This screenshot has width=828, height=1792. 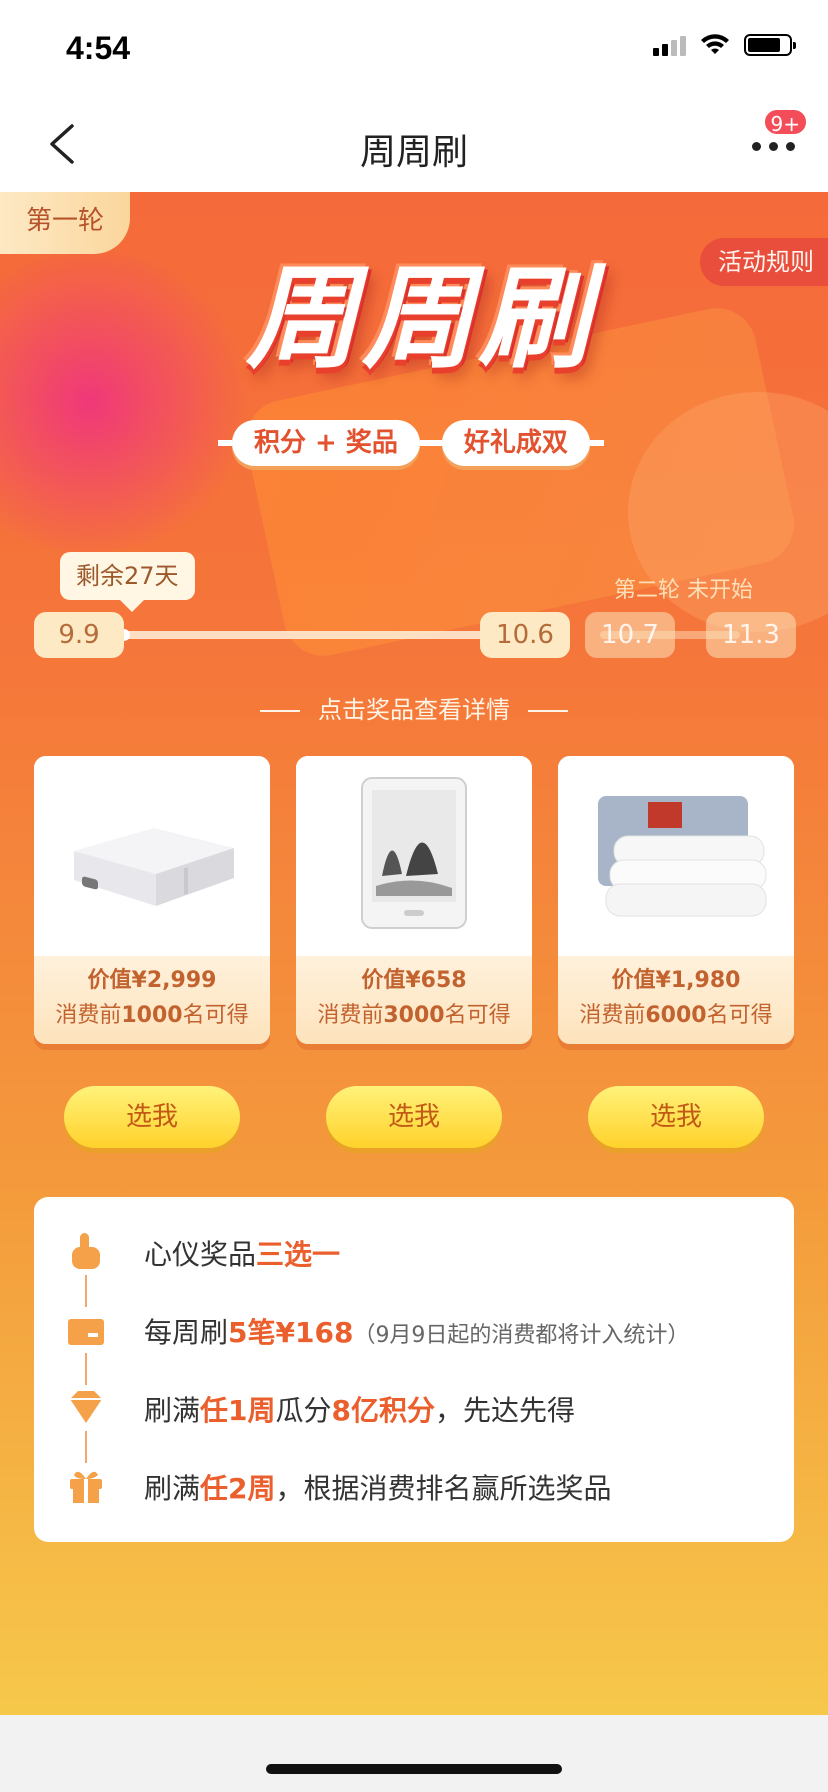 I want to click on prize-info: 价值¥1,980 消费前6000名可得, so click(x=676, y=1000).